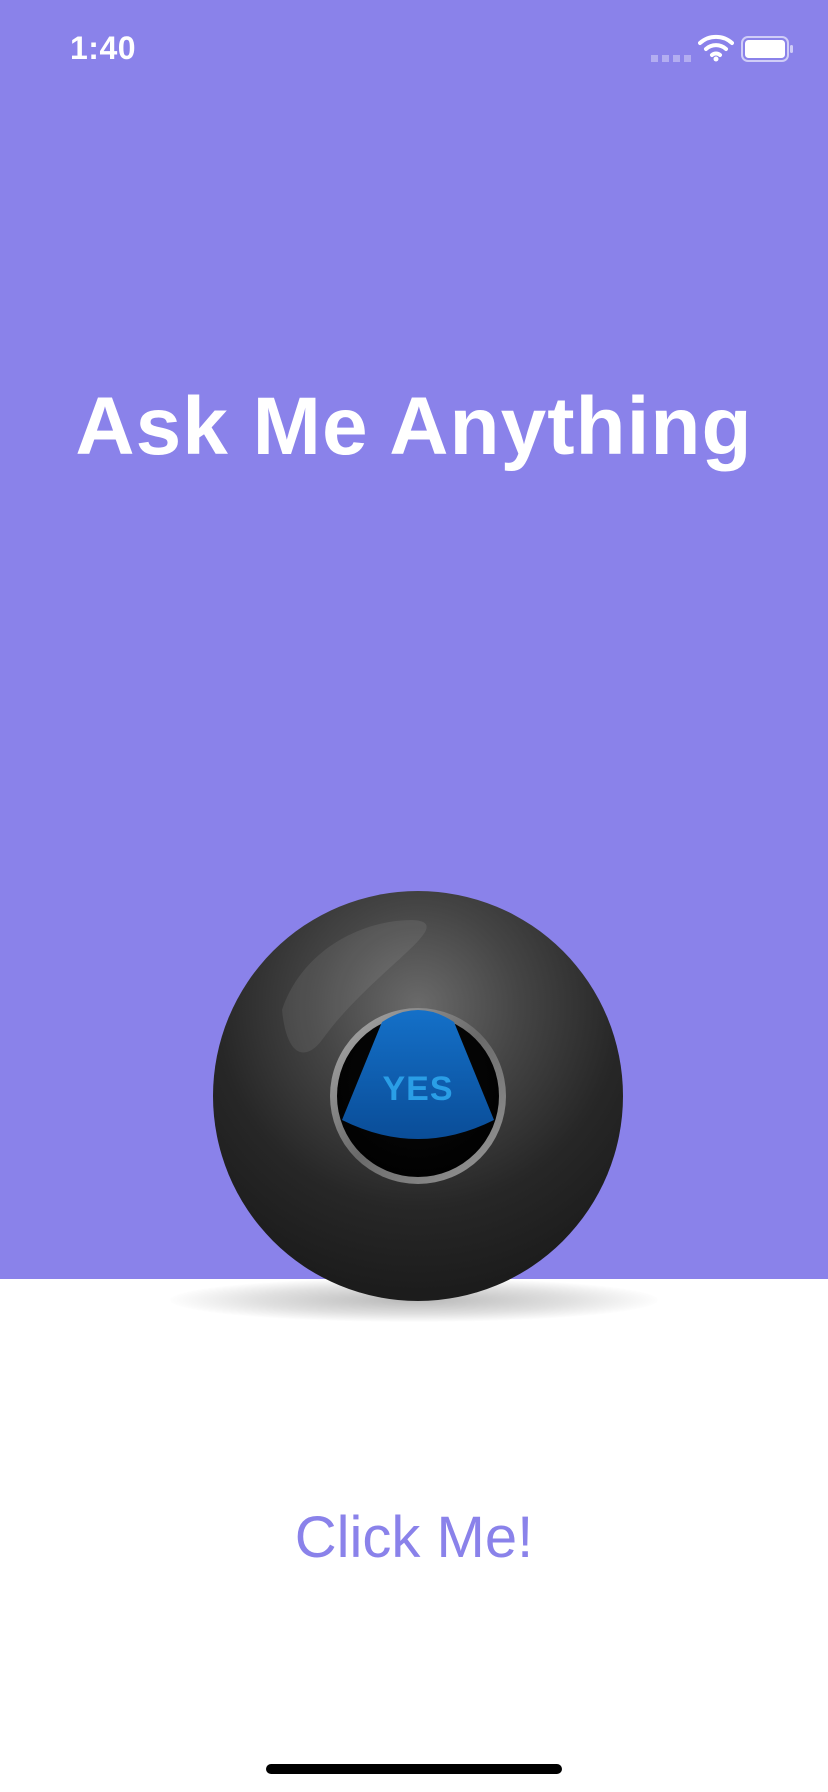 The width and height of the screenshot is (828, 1792). Describe the element at coordinates (671, 58) in the screenshot. I see `cellular-signal-icon` at that location.